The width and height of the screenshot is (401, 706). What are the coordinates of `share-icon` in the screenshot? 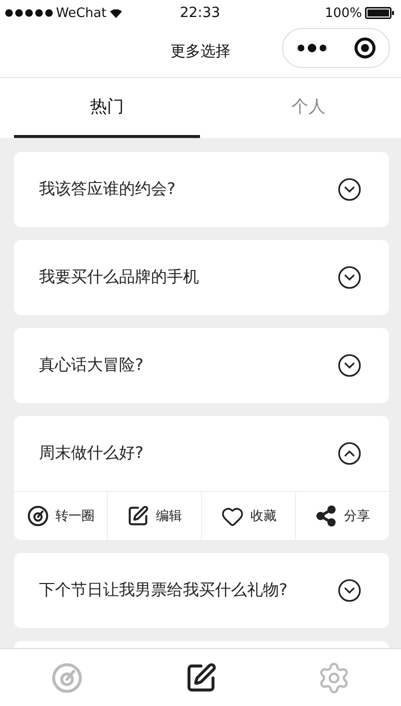 It's located at (326, 516).